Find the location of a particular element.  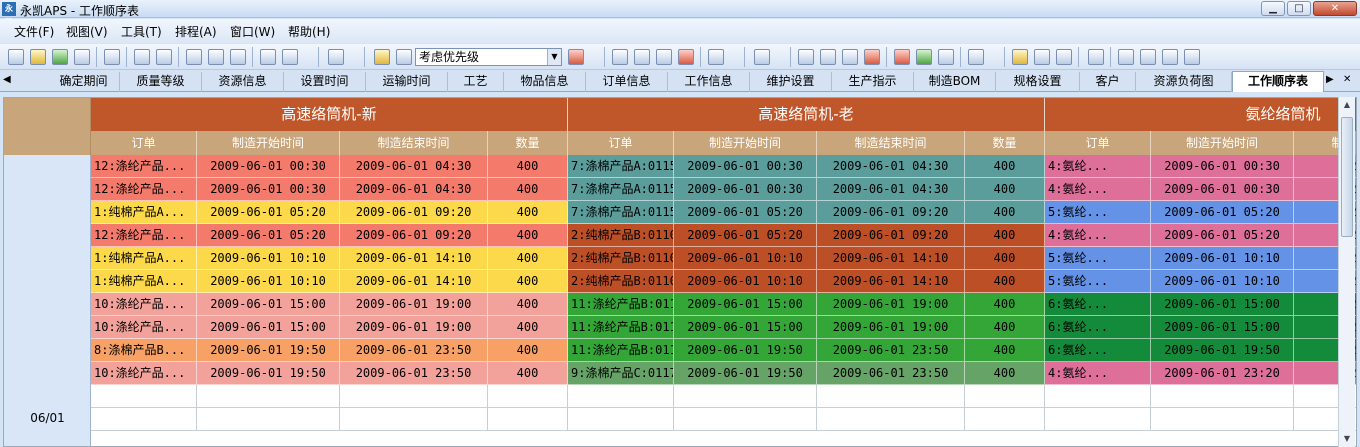

column-header: 数量 is located at coordinates (1005, 143).